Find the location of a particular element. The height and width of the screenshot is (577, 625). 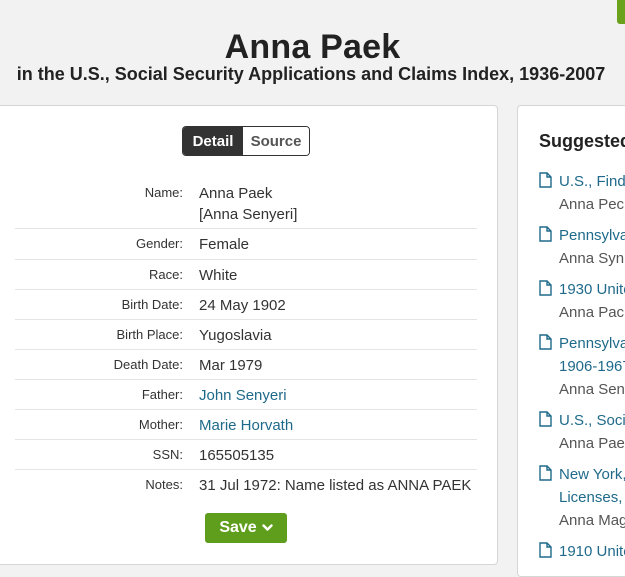

field-label: SSN: is located at coordinates (167, 454).